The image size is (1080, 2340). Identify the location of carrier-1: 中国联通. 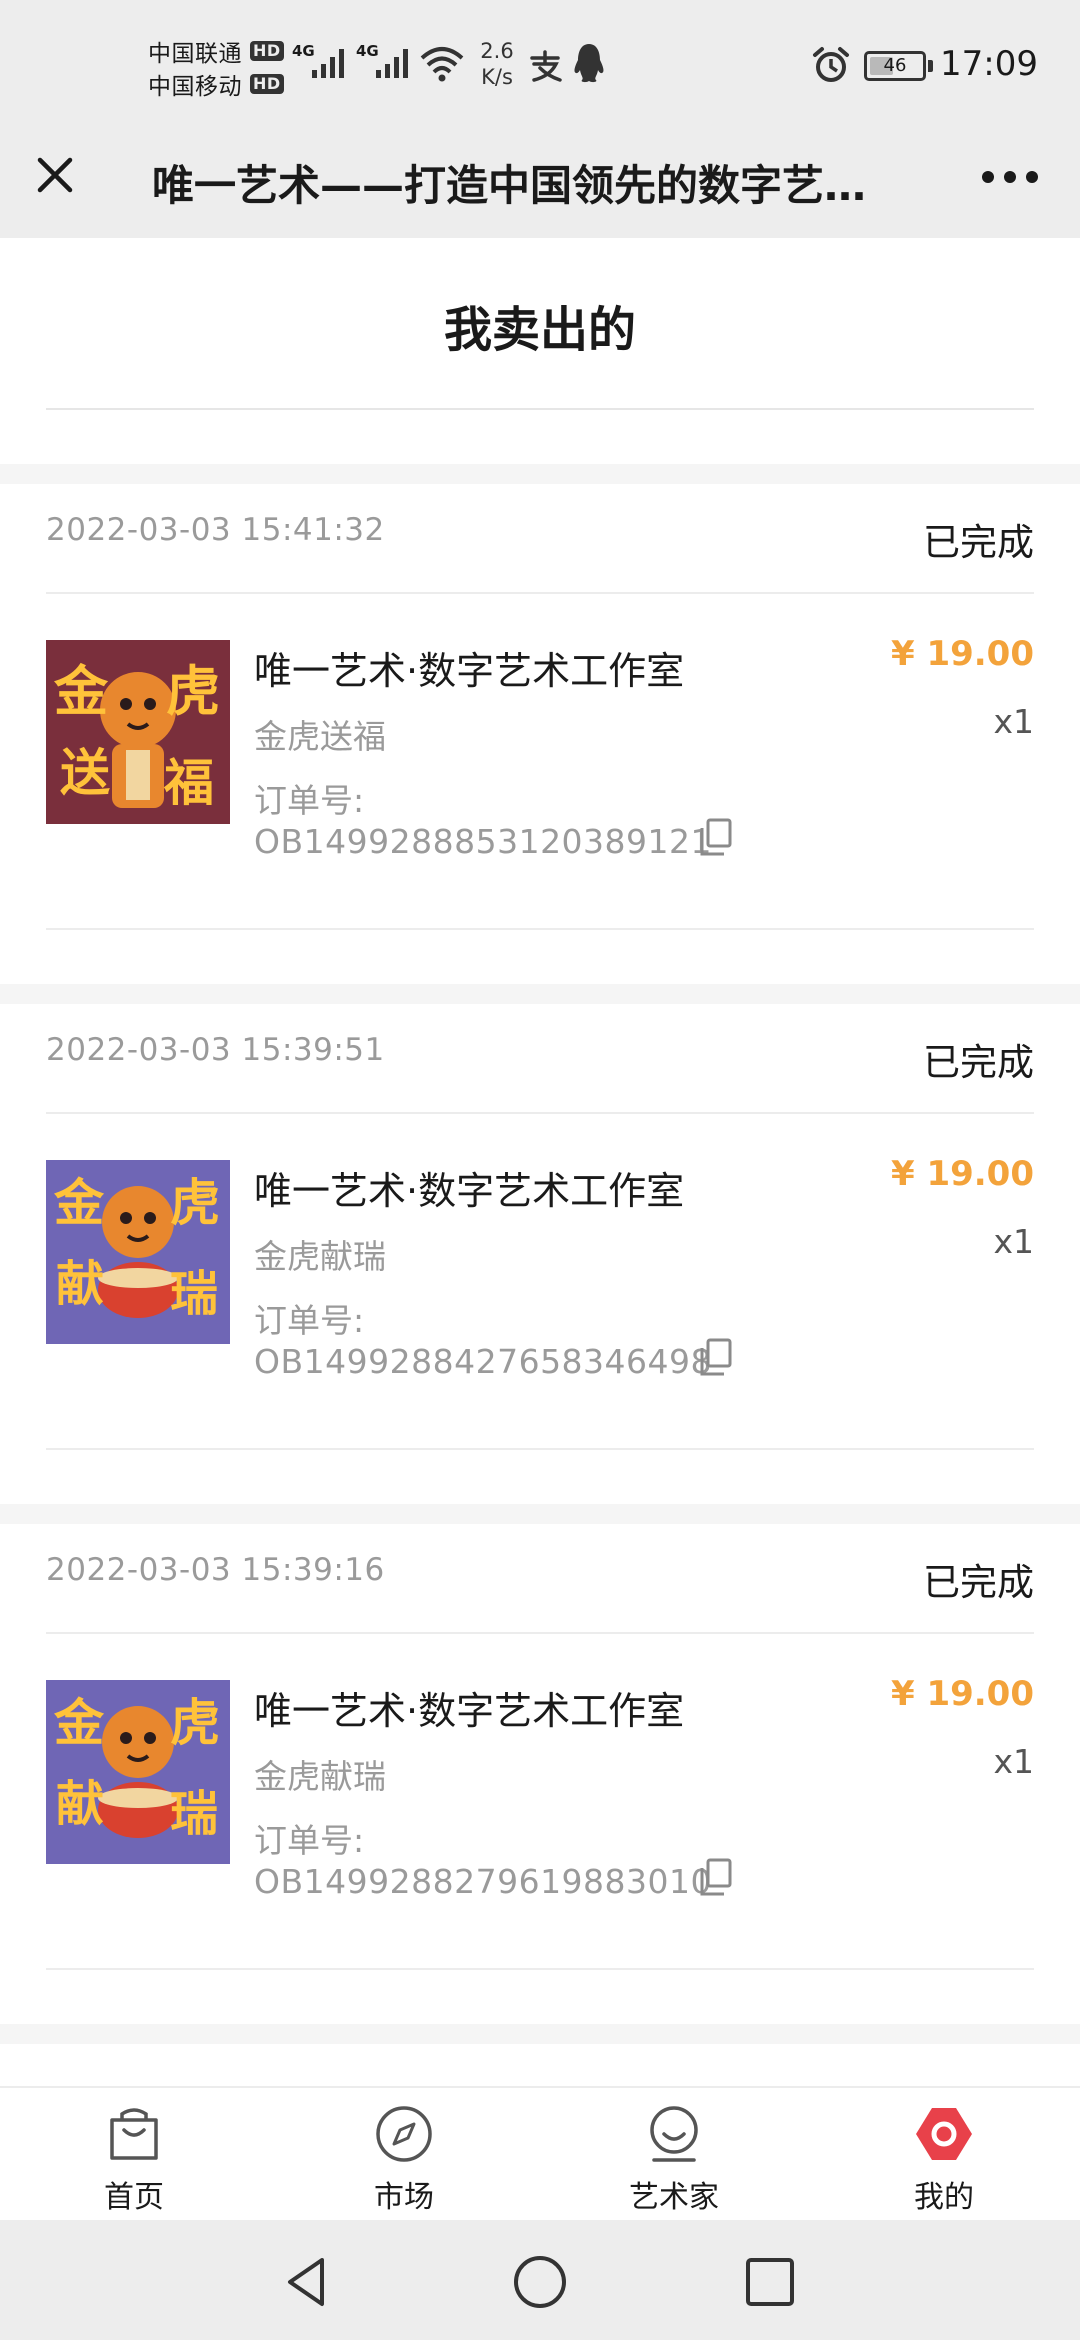
(195, 53).